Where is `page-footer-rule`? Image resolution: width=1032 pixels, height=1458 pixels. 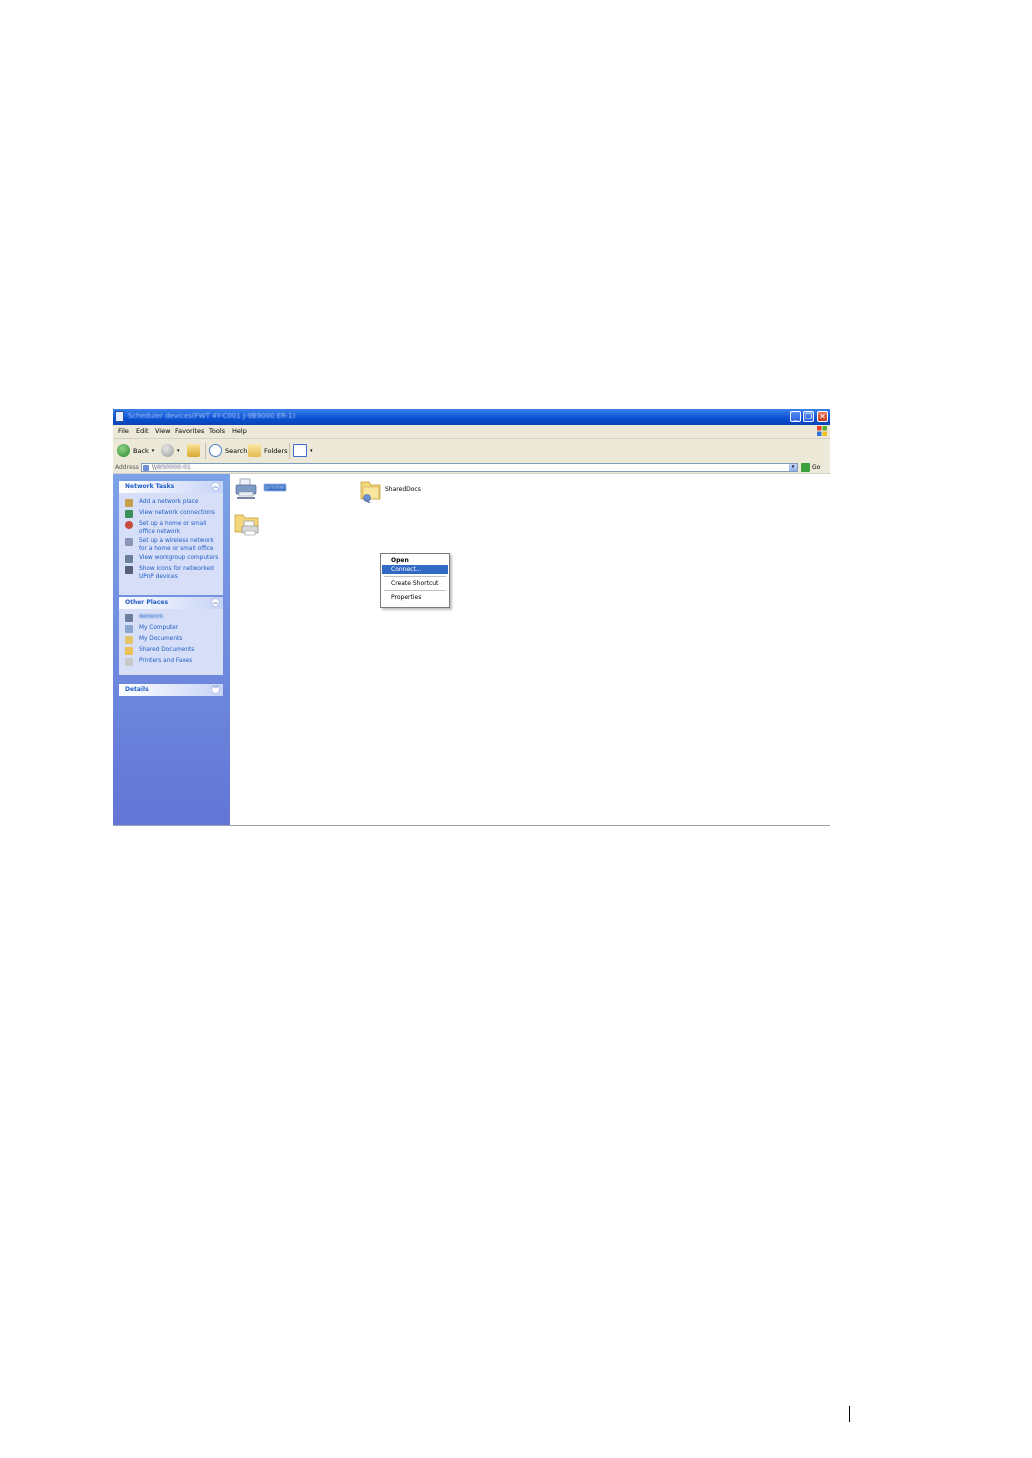
page-footer-rule is located at coordinates (849, 1414).